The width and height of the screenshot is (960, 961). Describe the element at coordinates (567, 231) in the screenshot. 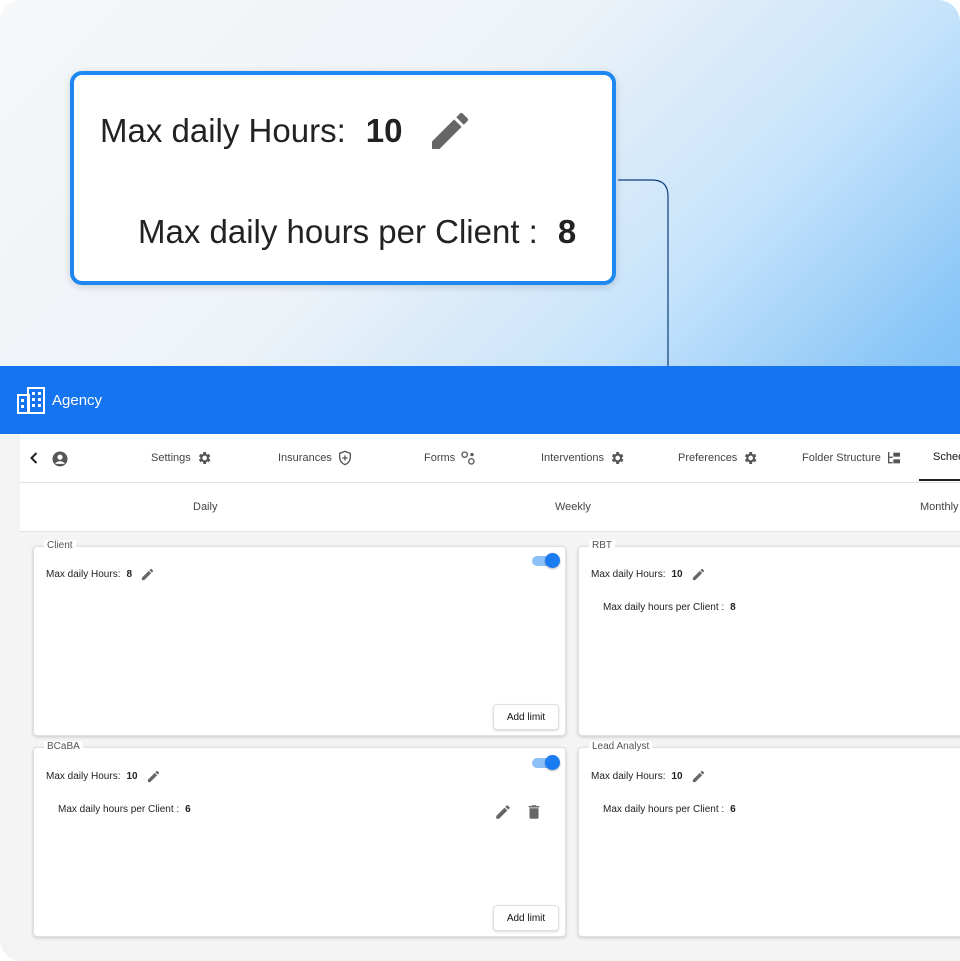

I see `zoom-per-client-value: 8` at that location.